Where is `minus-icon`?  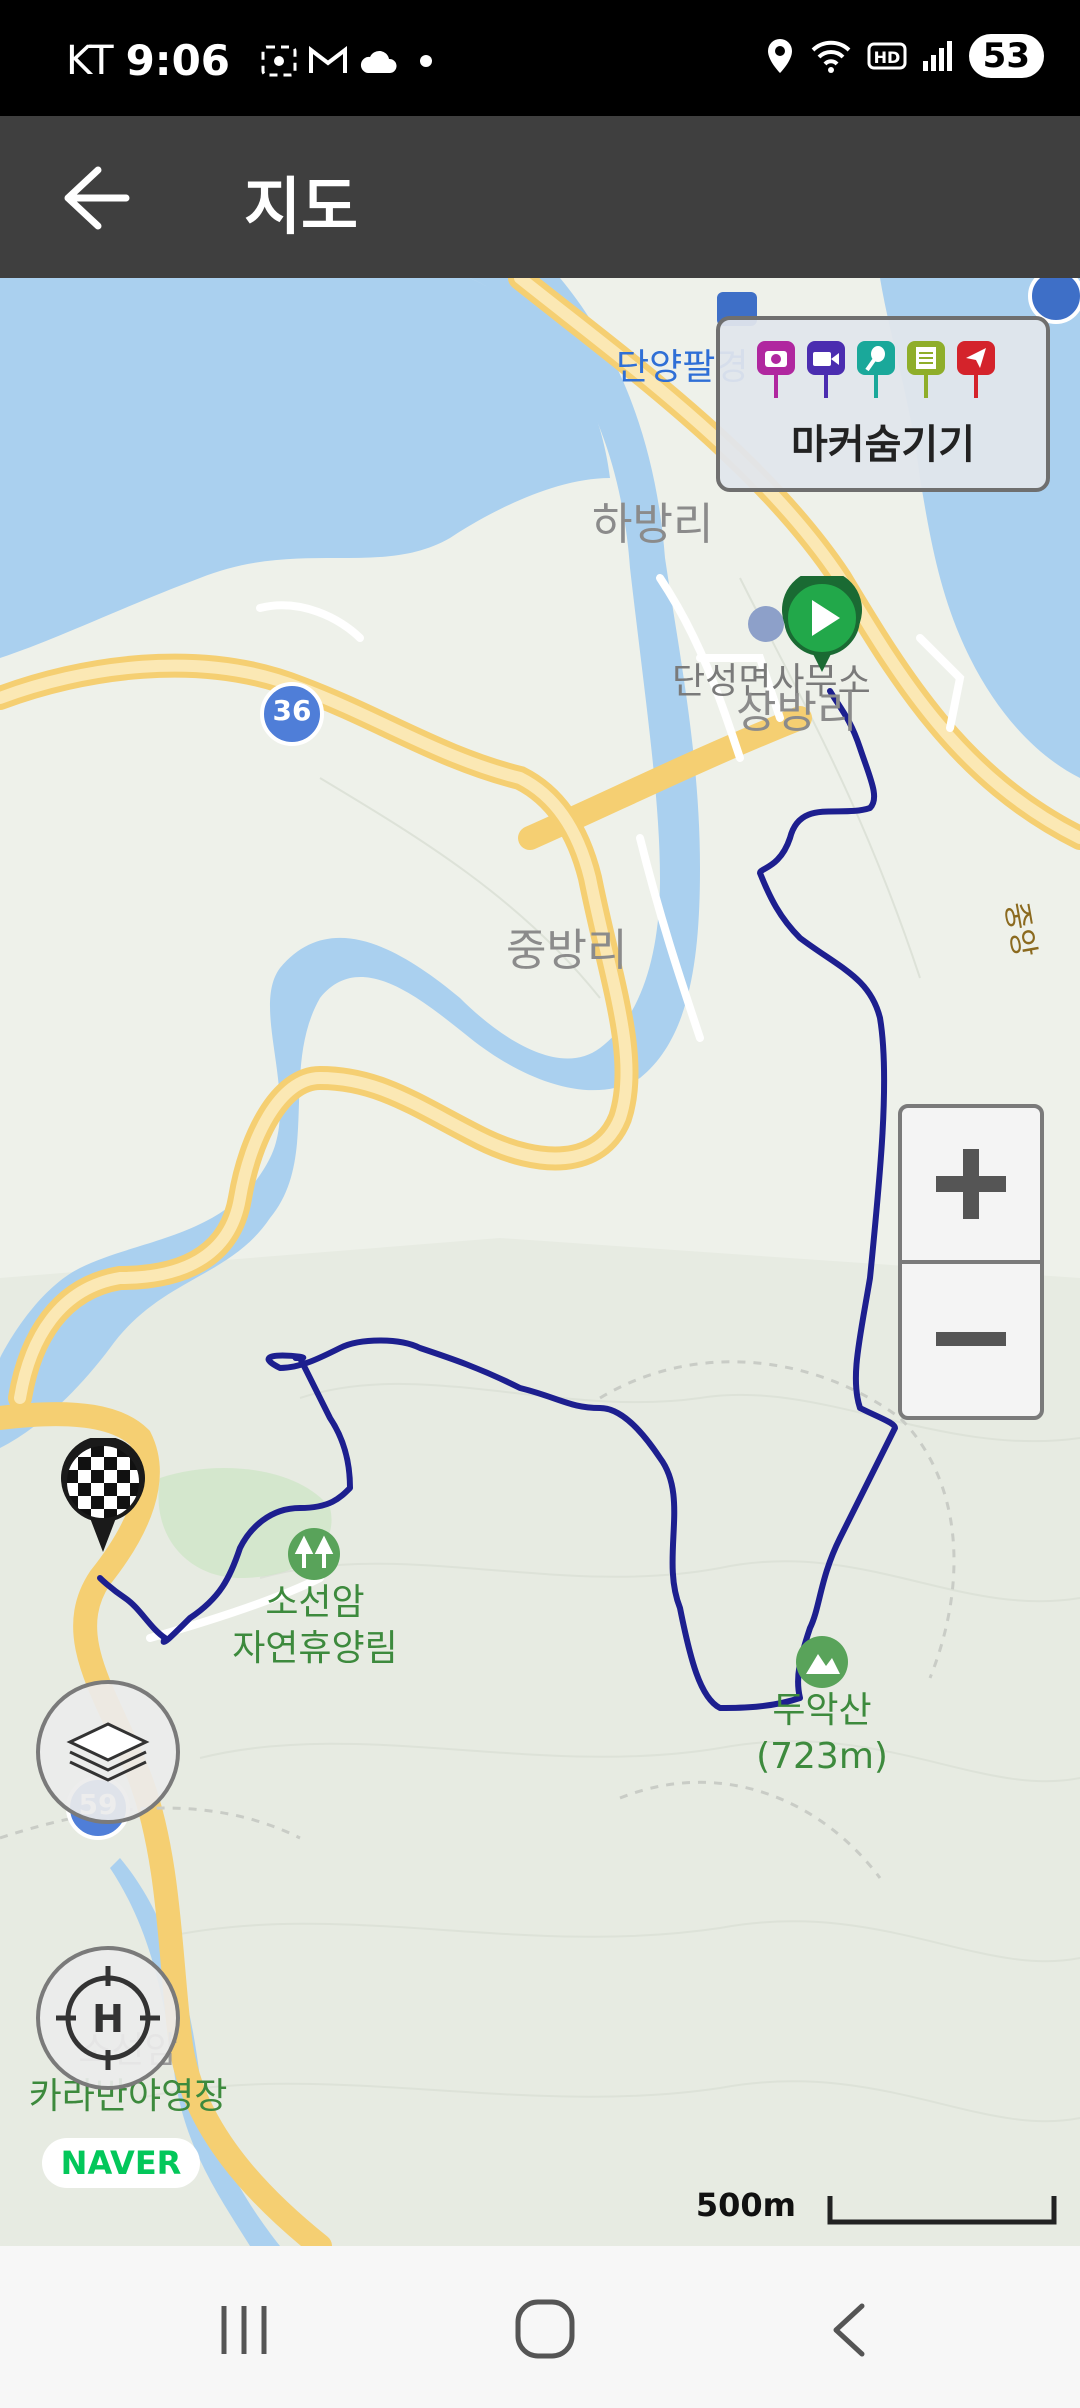 minus-icon is located at coordinates (971, 1339).